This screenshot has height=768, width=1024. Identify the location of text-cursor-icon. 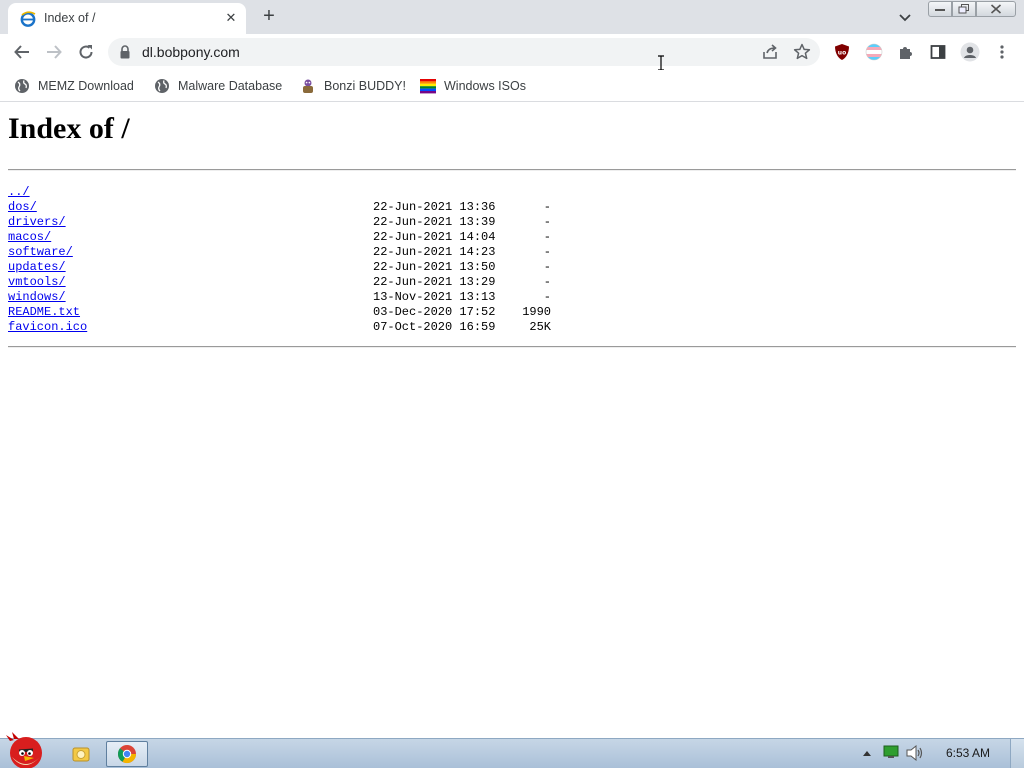
(661, 63).